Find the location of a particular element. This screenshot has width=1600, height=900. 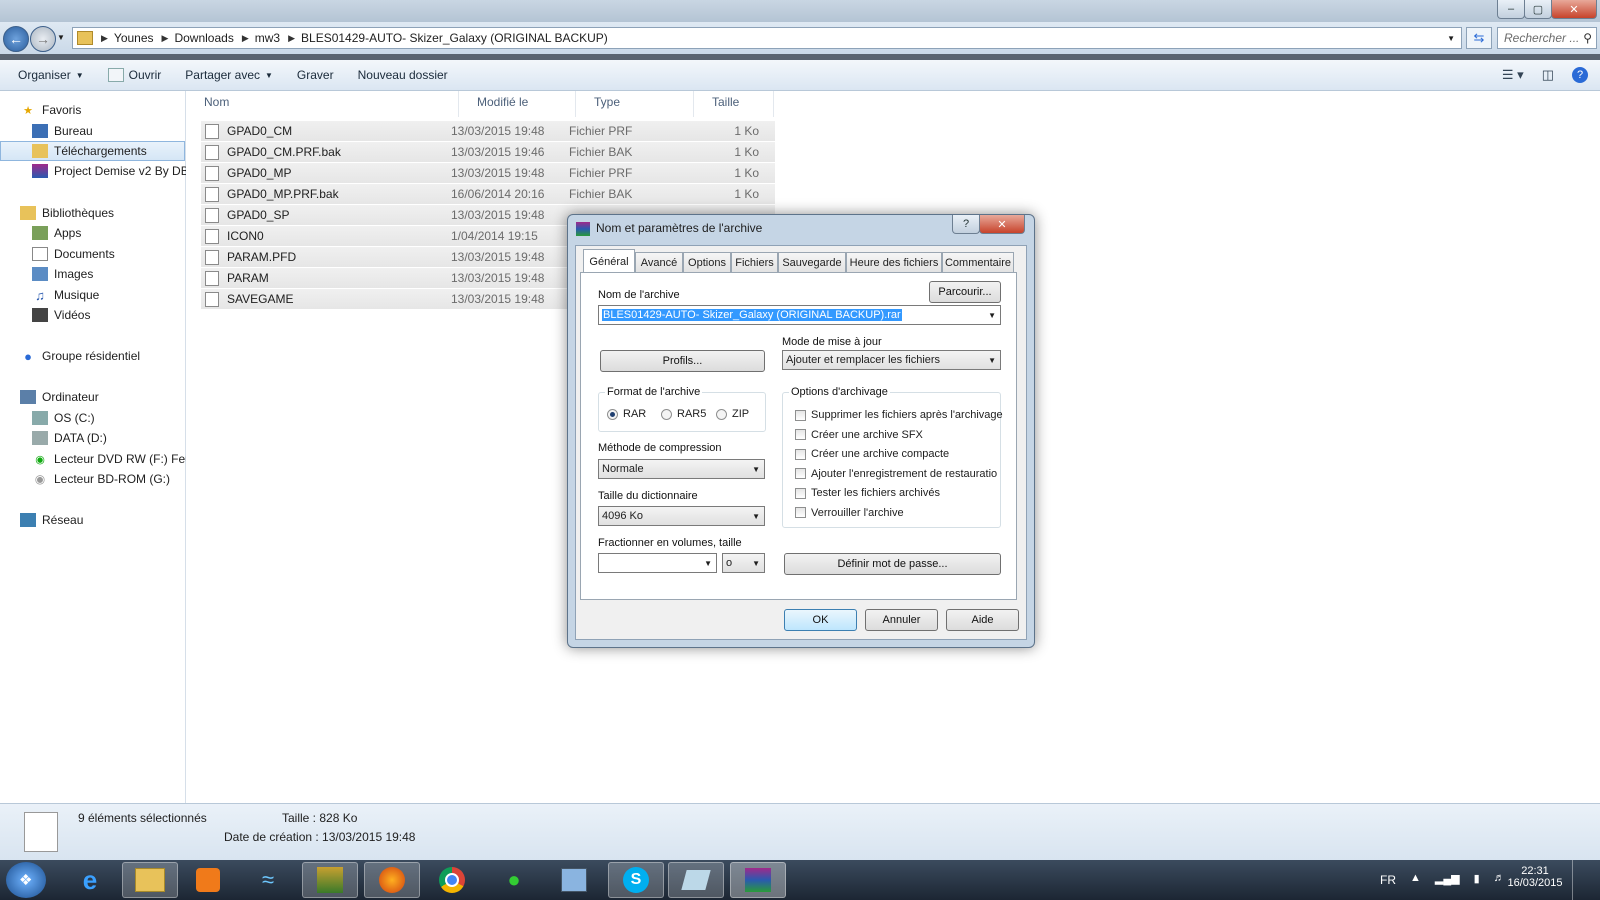

archiving-option-checkbox: Ajouter l'enregistrement de restauratio is located at coordinates (896, 474).